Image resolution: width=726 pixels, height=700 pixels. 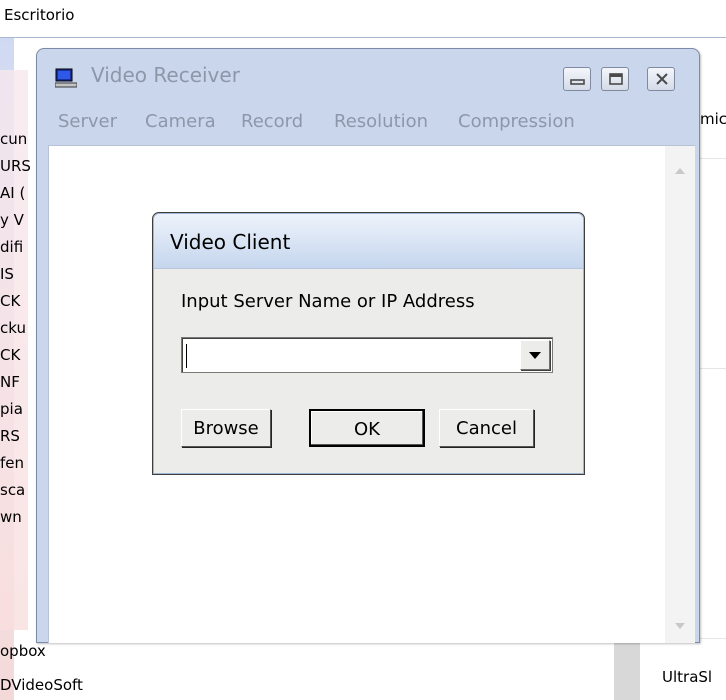 What do you see at coordinates (66, 78) in the screenshot?
I see `monitor-icon` at bounding box center [66, 78].